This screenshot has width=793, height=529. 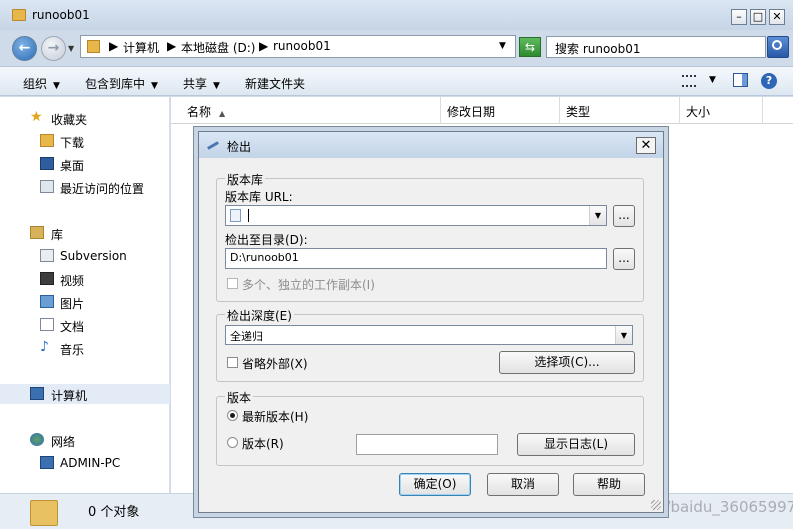 I want to click on history-dropdown-icon: ▼, so click(x=71, y=48).